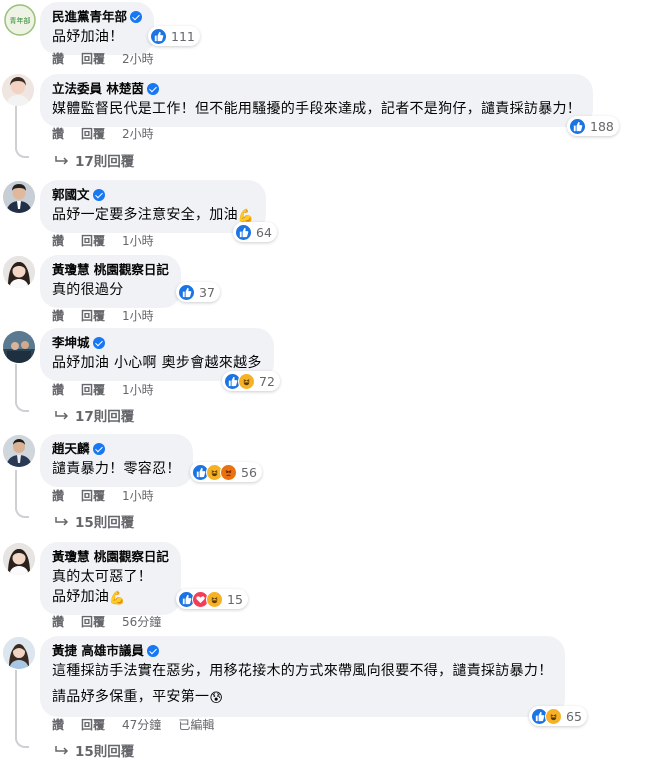 This screenshot has height=761, width=647. I want to click on comment: 郭國文 品妤一定要多注意安全，加油💪 64 讚 回覆 1小時, so click(323, 215).